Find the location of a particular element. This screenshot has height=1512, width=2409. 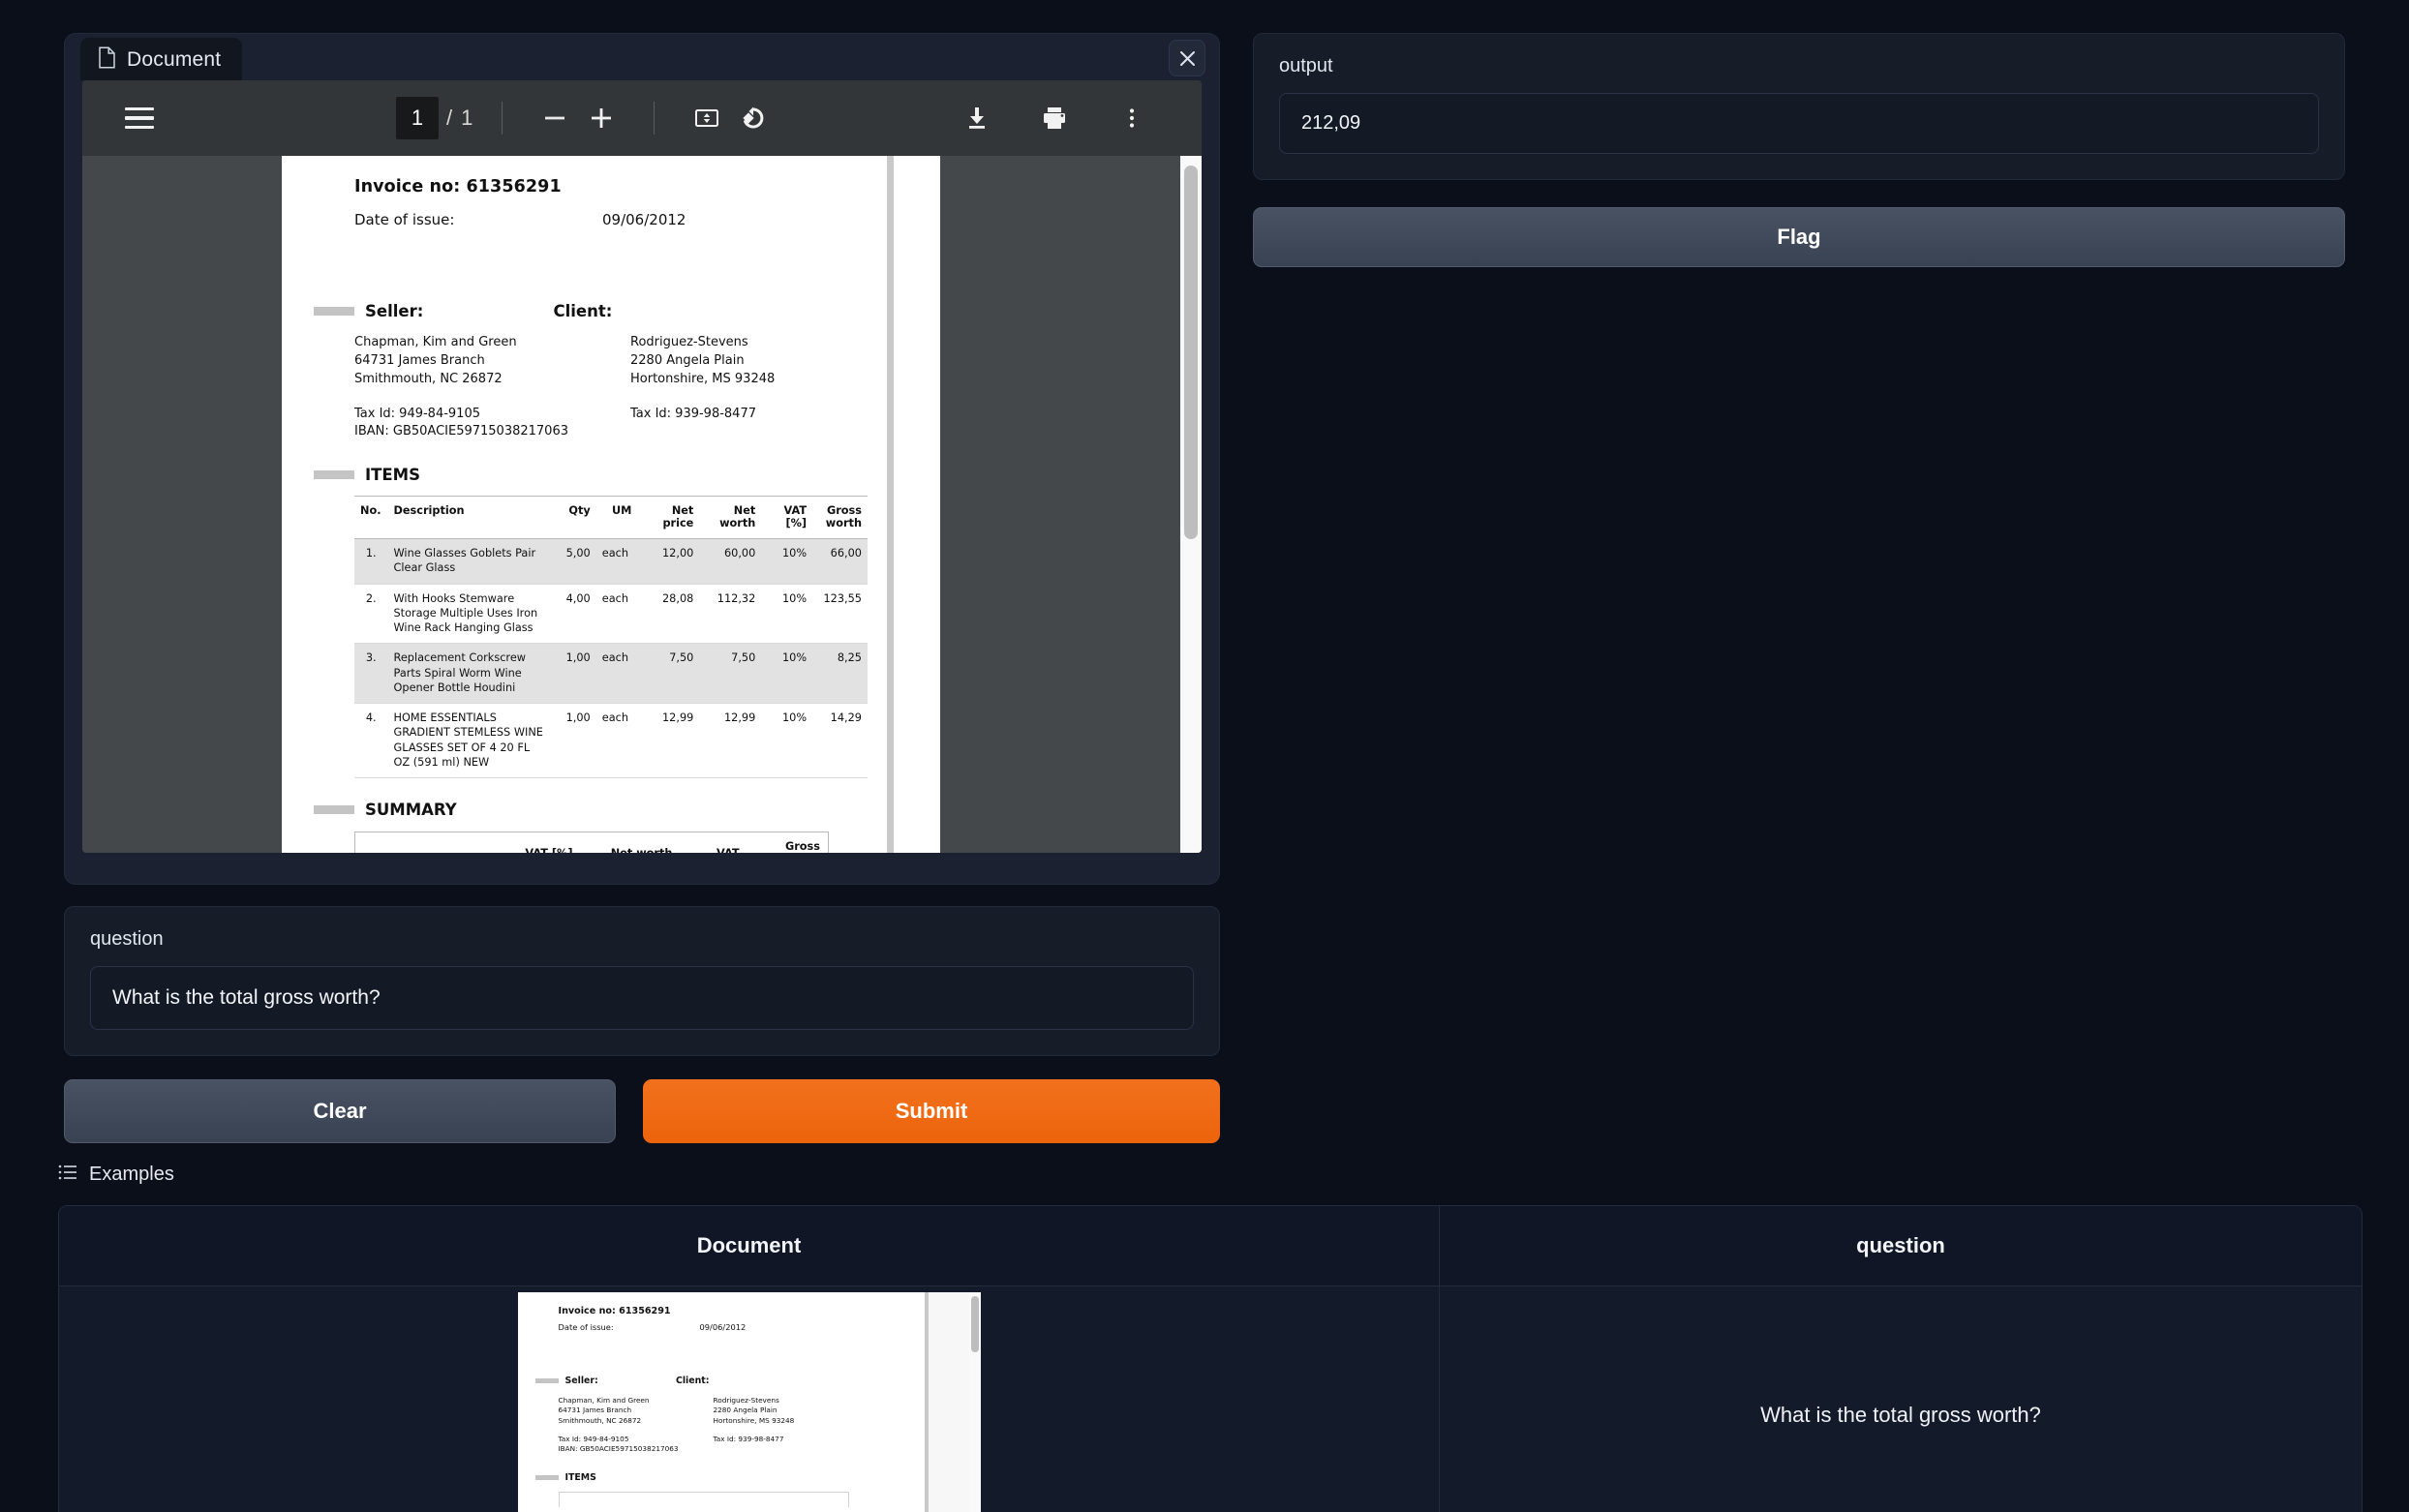

more-vertical-icon is located at coordinates (1132, 118).